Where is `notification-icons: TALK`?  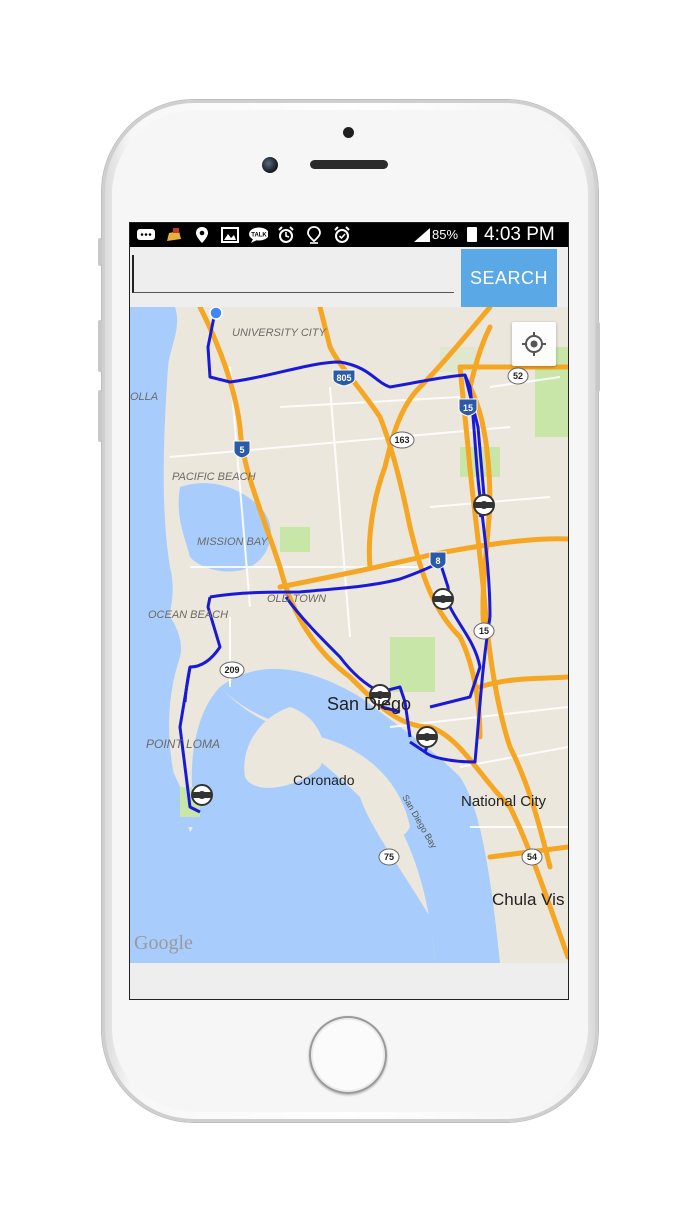
notification-icons: TALK is located at coordinates (244, 235).